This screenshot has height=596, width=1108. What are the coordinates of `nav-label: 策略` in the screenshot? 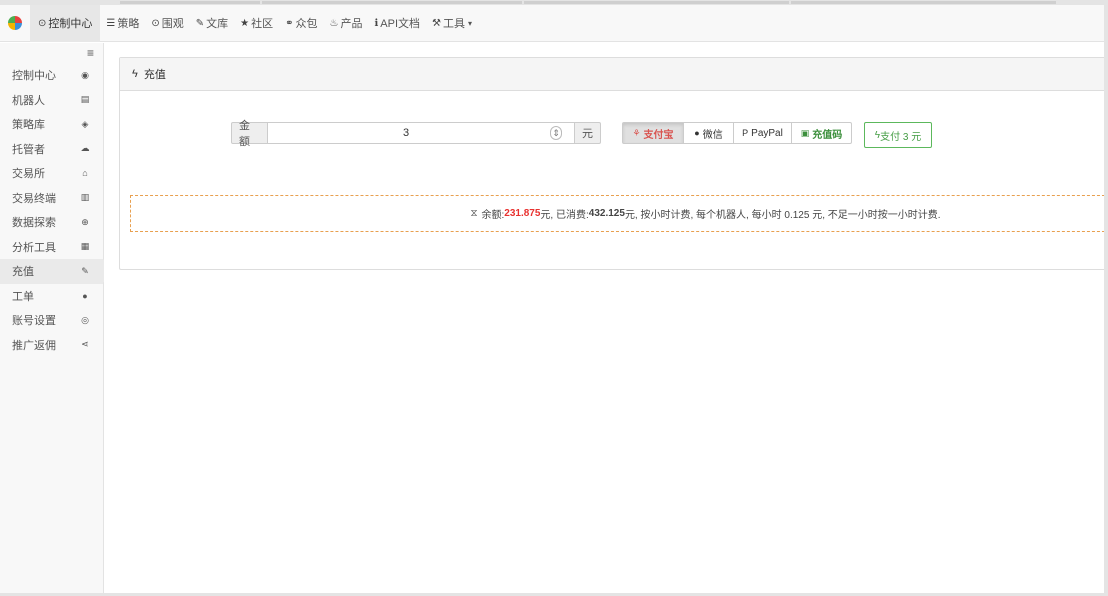 It's located at (128, 24).